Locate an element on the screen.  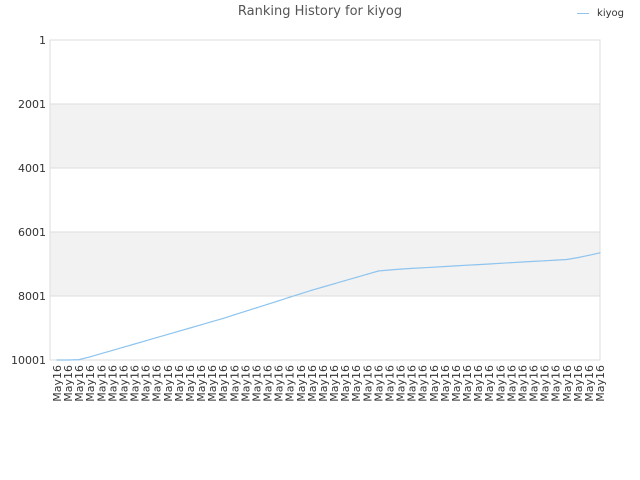
y-tick-label: 8001 is located at coordinates (32, 296).